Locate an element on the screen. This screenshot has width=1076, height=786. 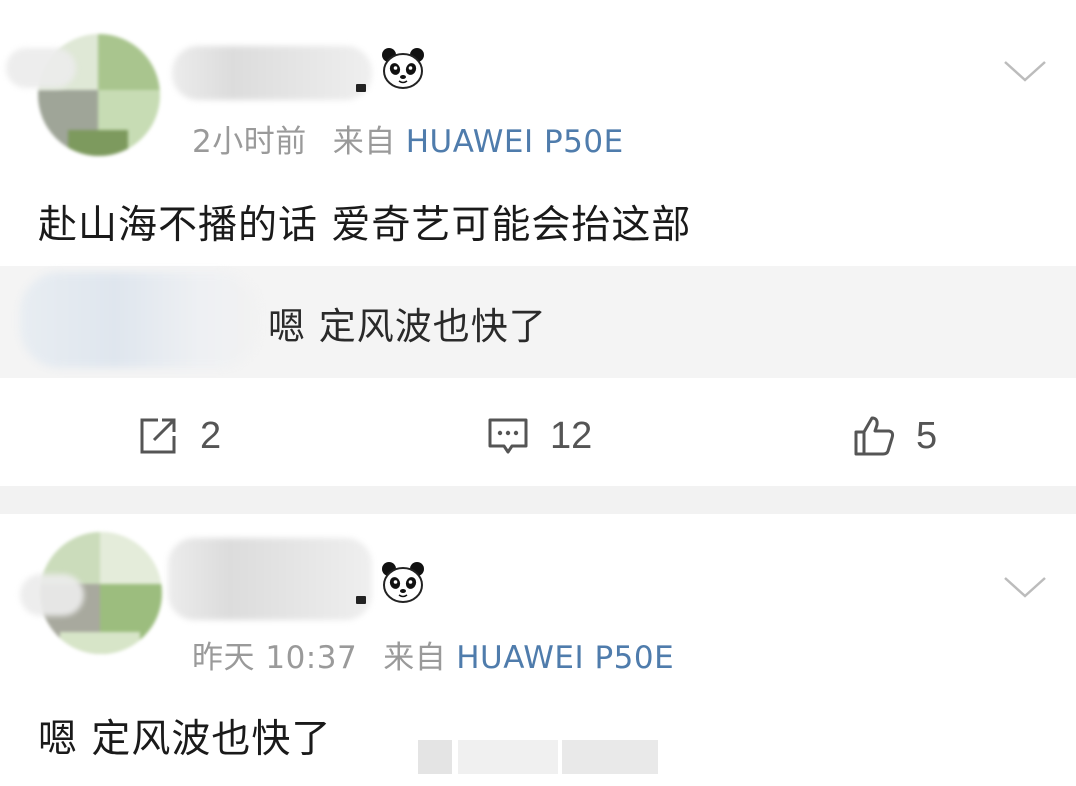
blurred-image-strip is located at coordinates (538, 757).